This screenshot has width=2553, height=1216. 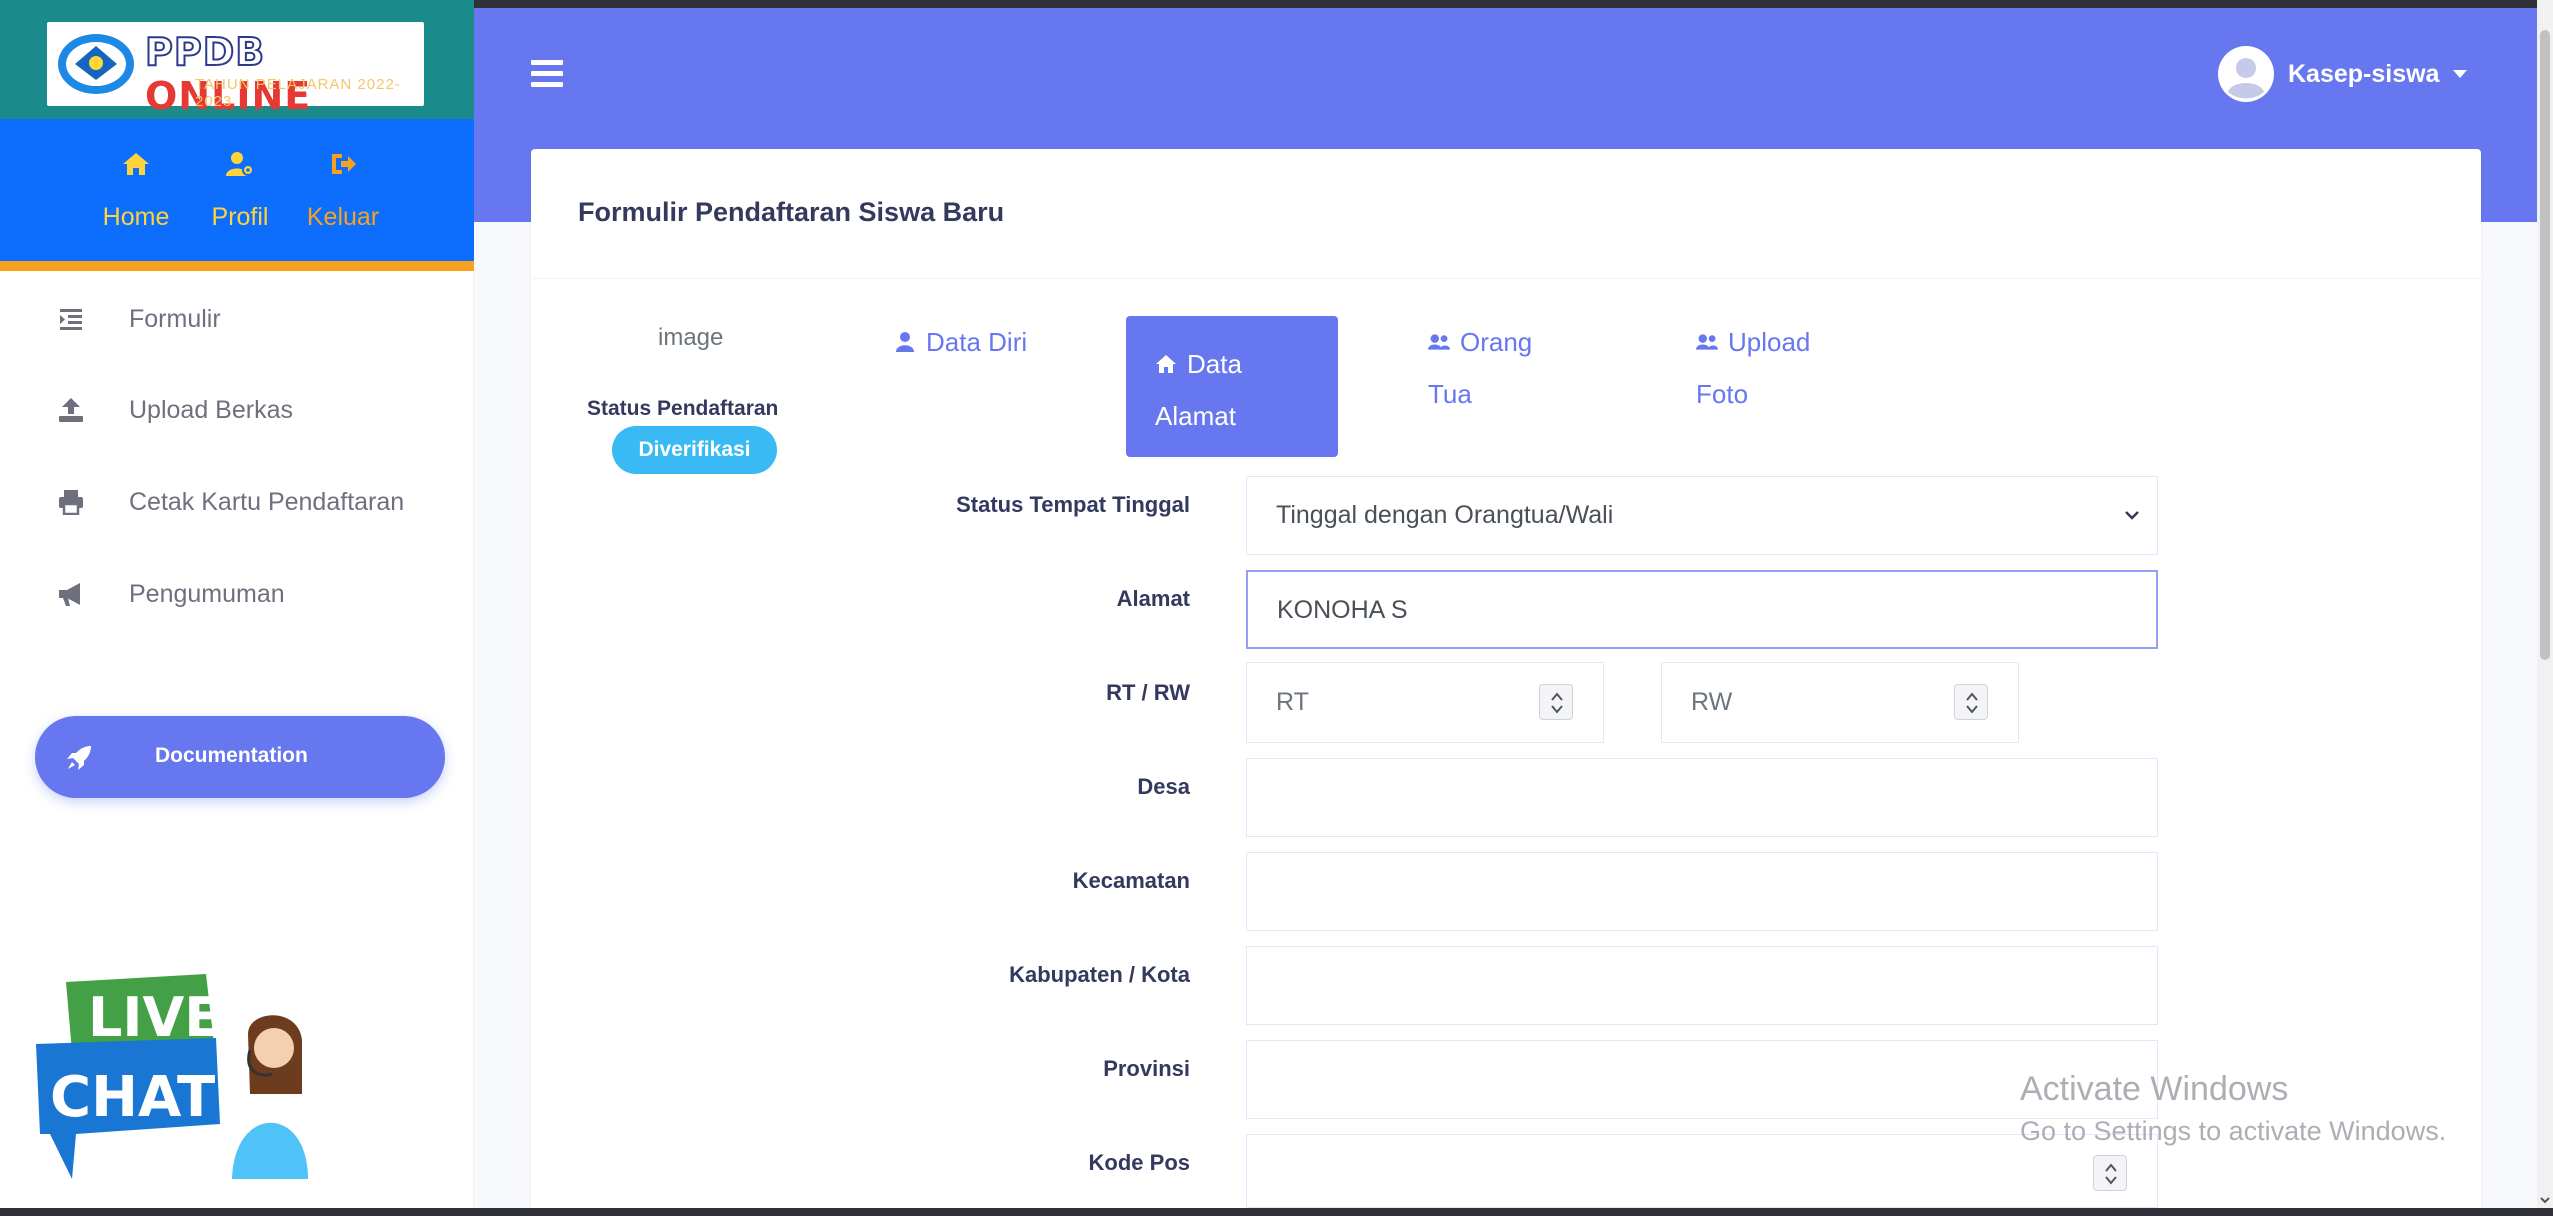 I want to click on rw-stepper, so click(x=1971, y=702).